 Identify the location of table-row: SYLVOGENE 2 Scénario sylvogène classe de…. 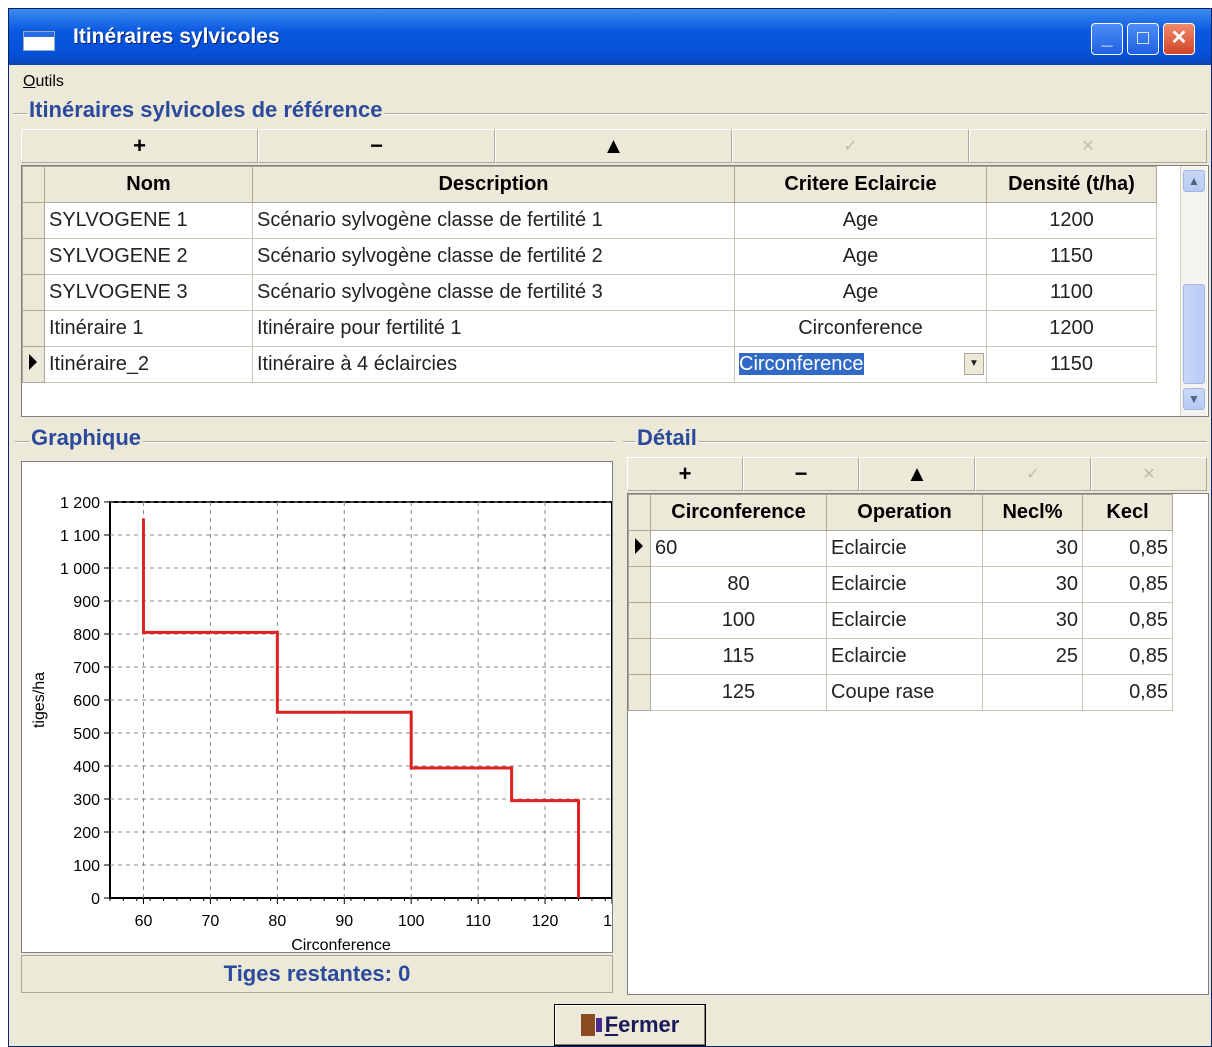
(589, 256).